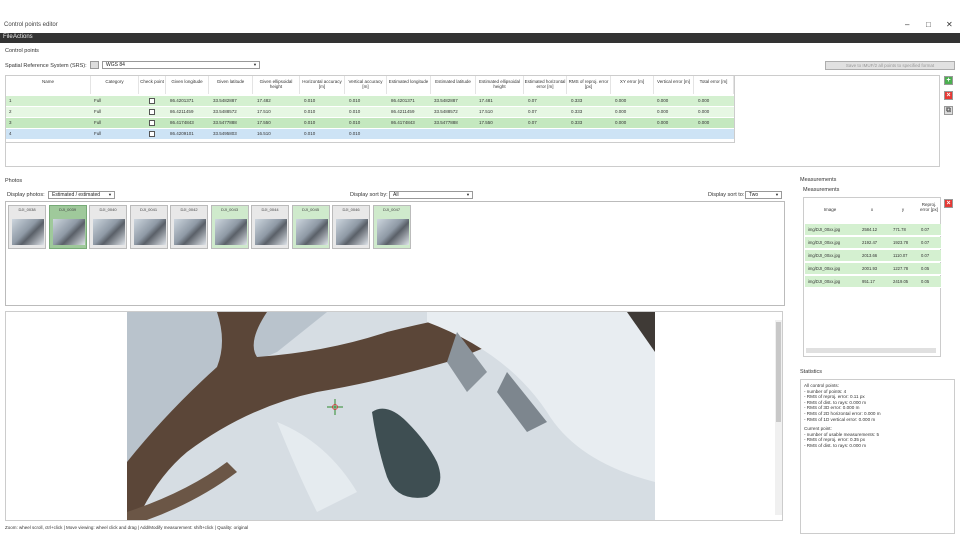 This screenshot has width=960, height=540. I want to click on viewer-scrollbar-thumb, so click(778, 372).